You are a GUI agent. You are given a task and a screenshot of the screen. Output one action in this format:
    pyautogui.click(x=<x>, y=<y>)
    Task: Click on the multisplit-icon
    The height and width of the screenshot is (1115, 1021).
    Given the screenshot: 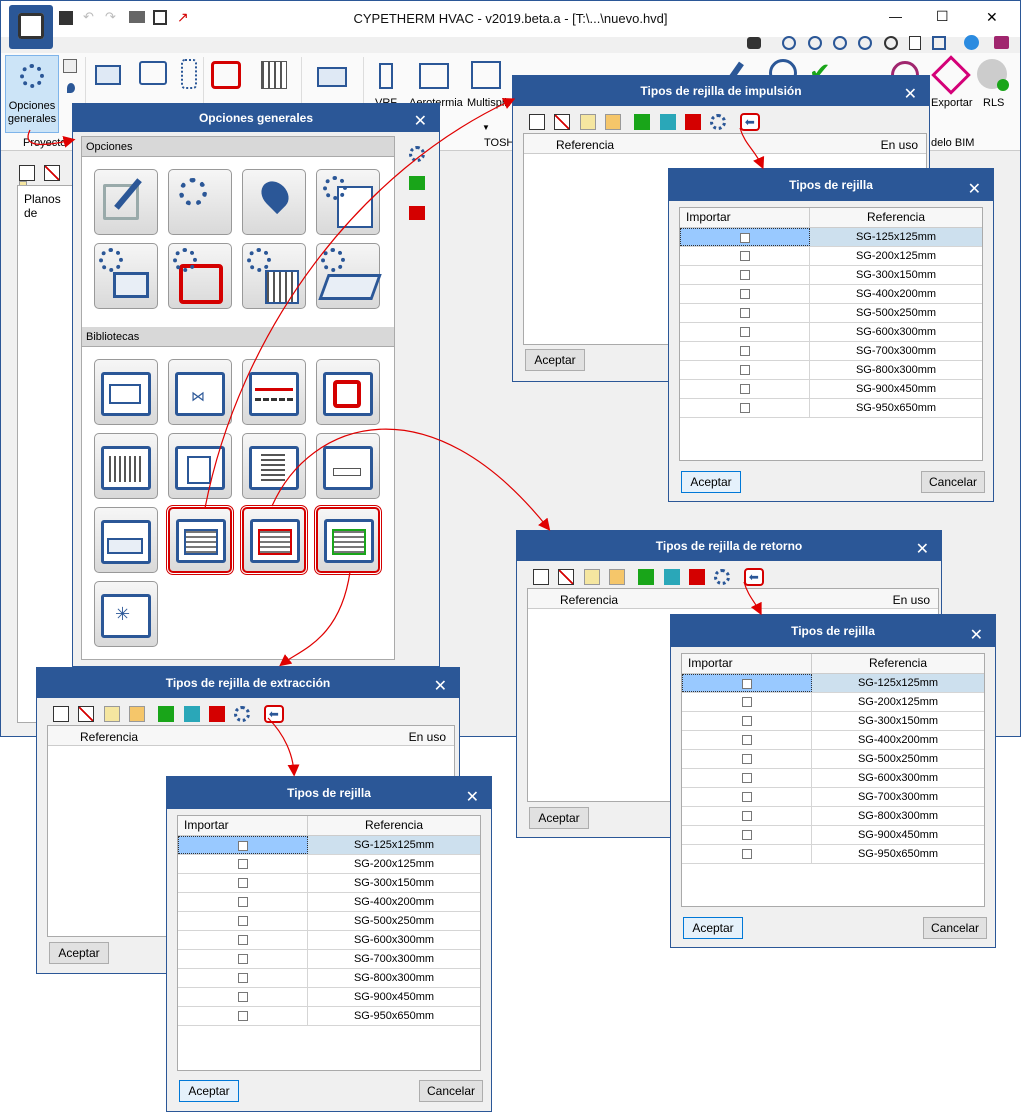 What is the action you would take?
    pyautogui.click(x=486, y=75)
    